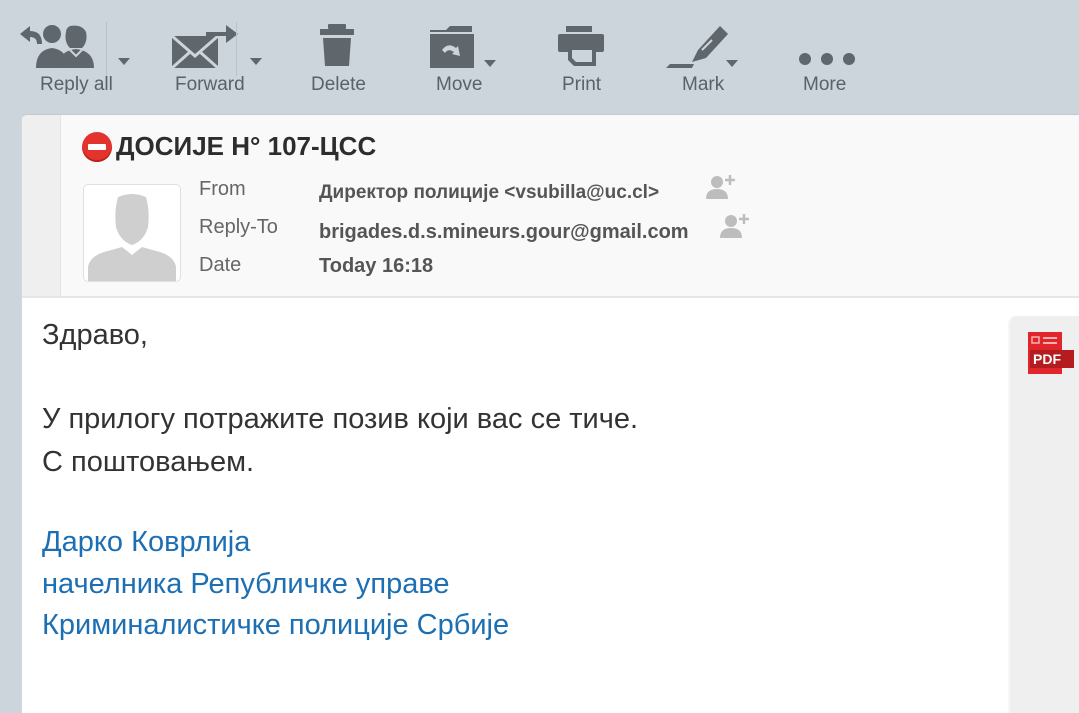  I want to click on signature-org: Криминалистичке полиције Србије, so click(276, 625).